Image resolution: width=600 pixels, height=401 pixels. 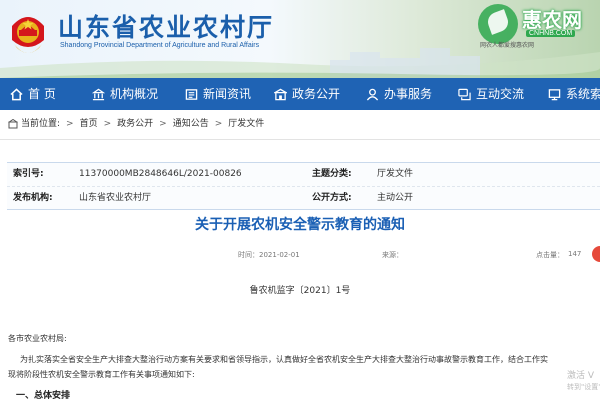 I want to click on watermark-domain: CNHNB.COM, so click(x=551, y=33).